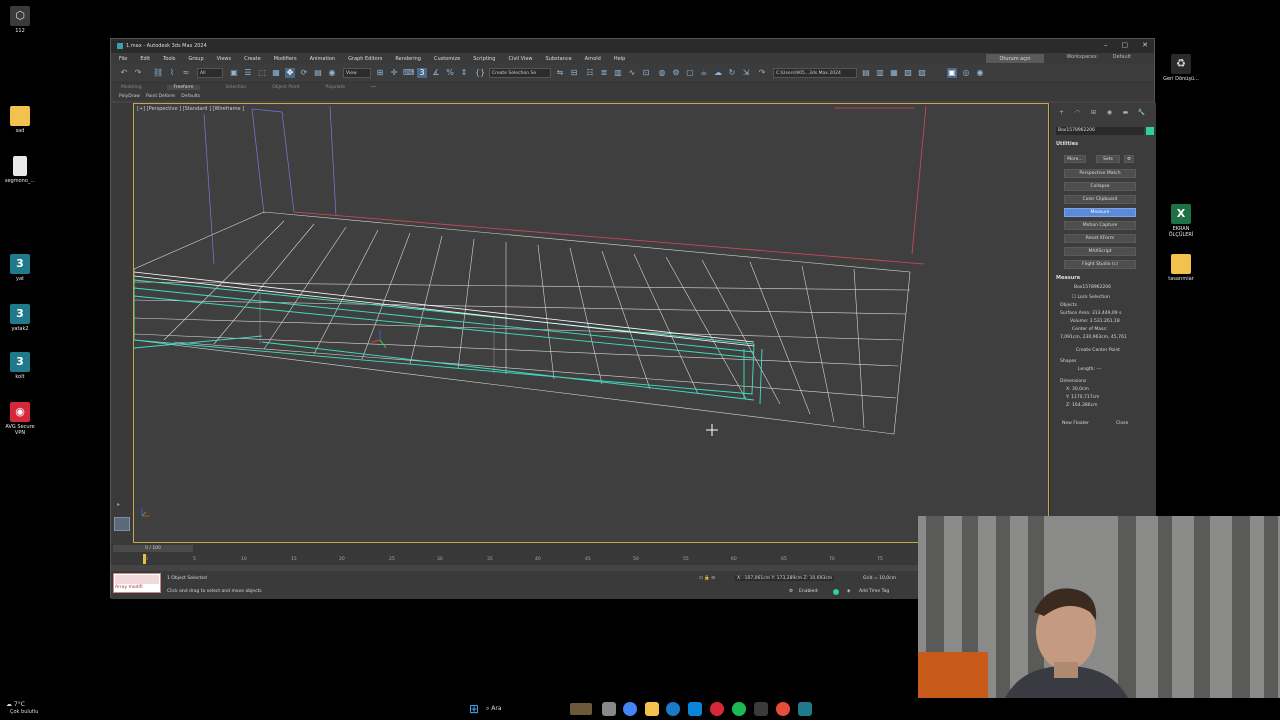  I want to click on project-folder-icon: ▤, so click(866, 73).